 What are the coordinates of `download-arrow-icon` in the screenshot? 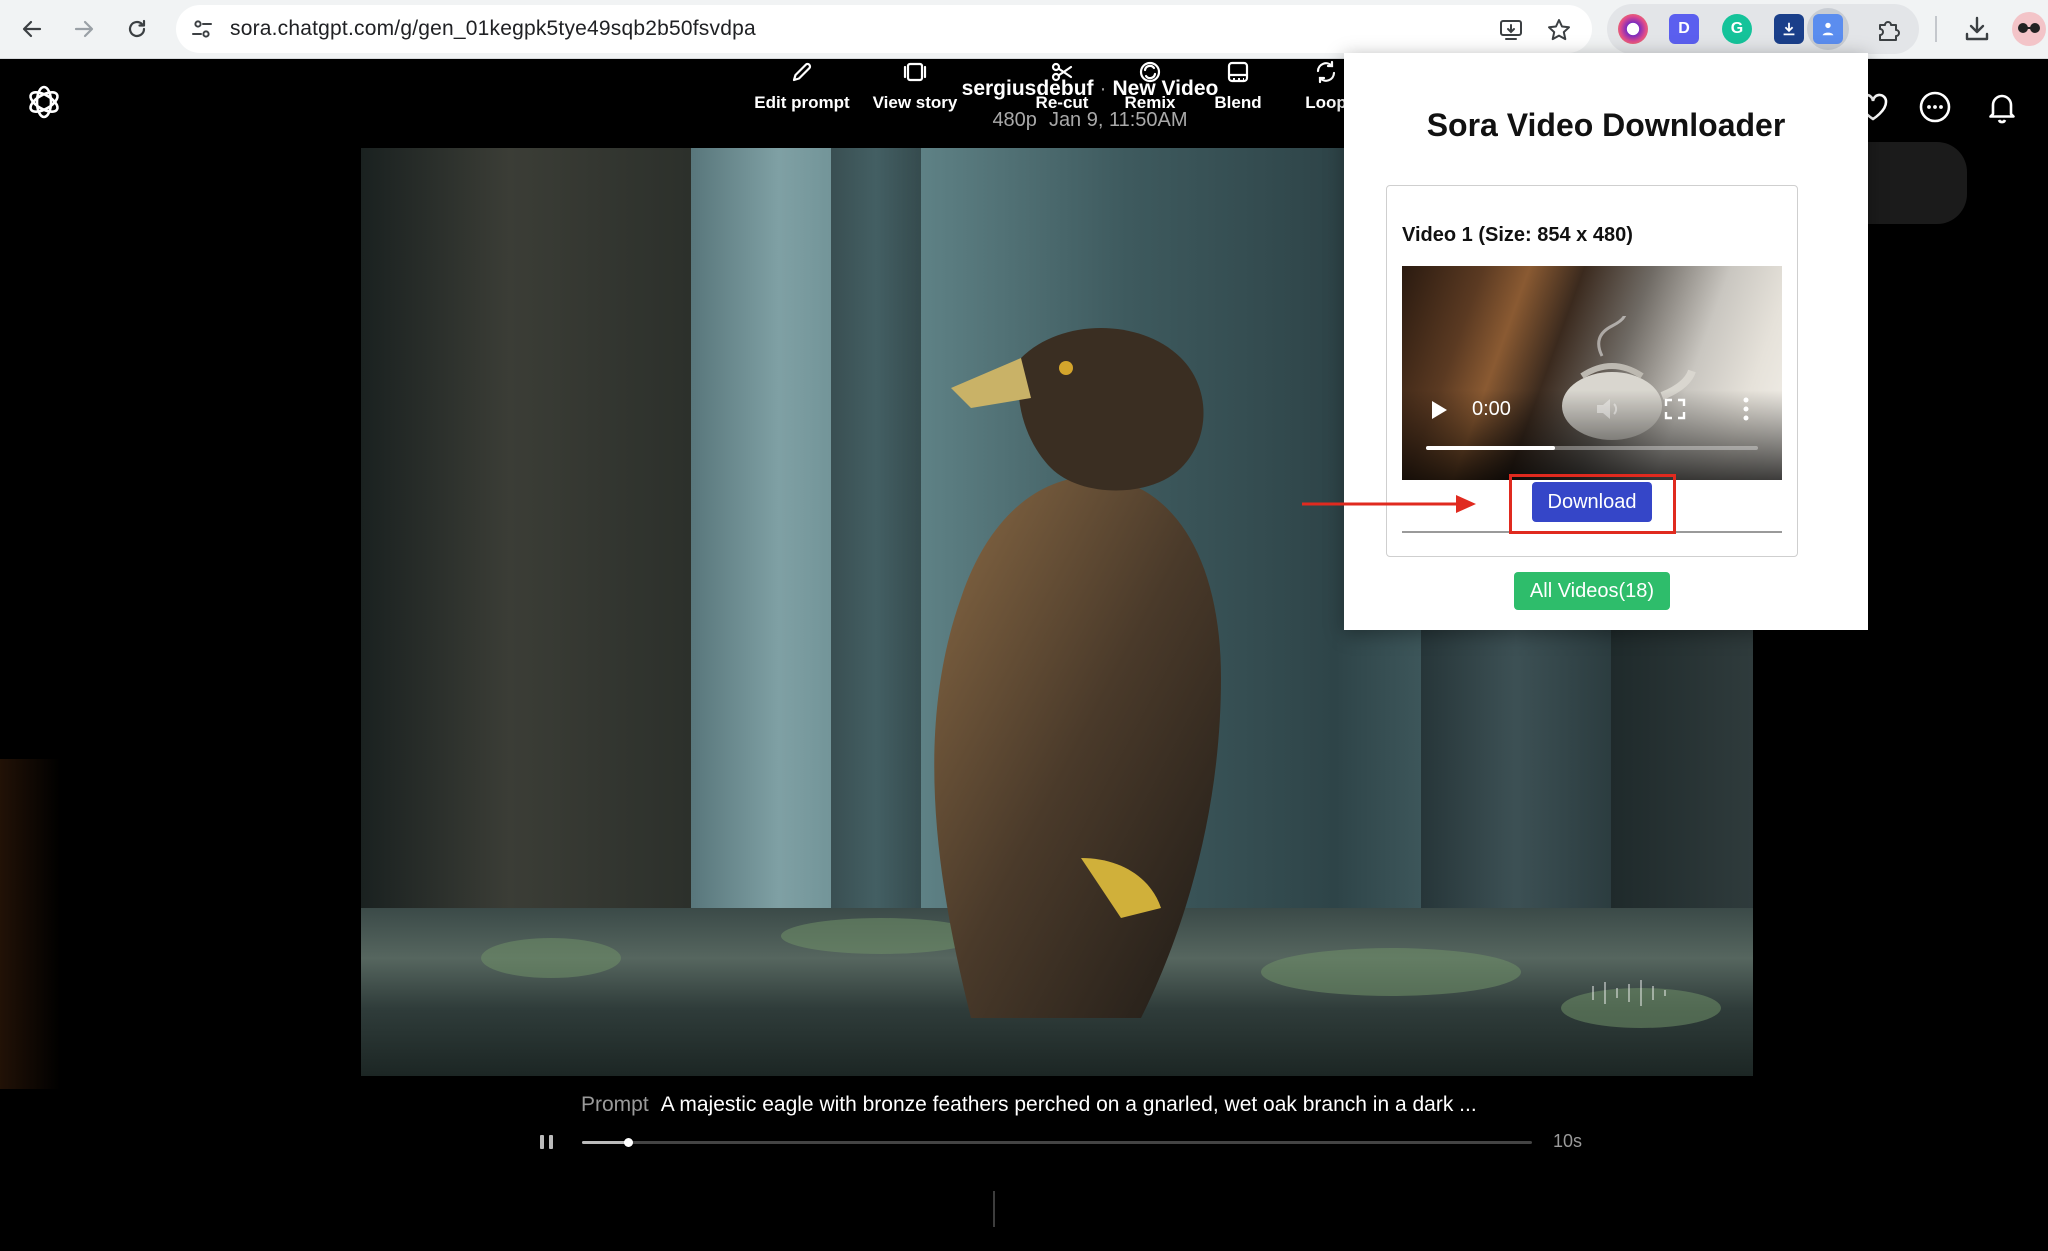 It's located at (1789, 29).